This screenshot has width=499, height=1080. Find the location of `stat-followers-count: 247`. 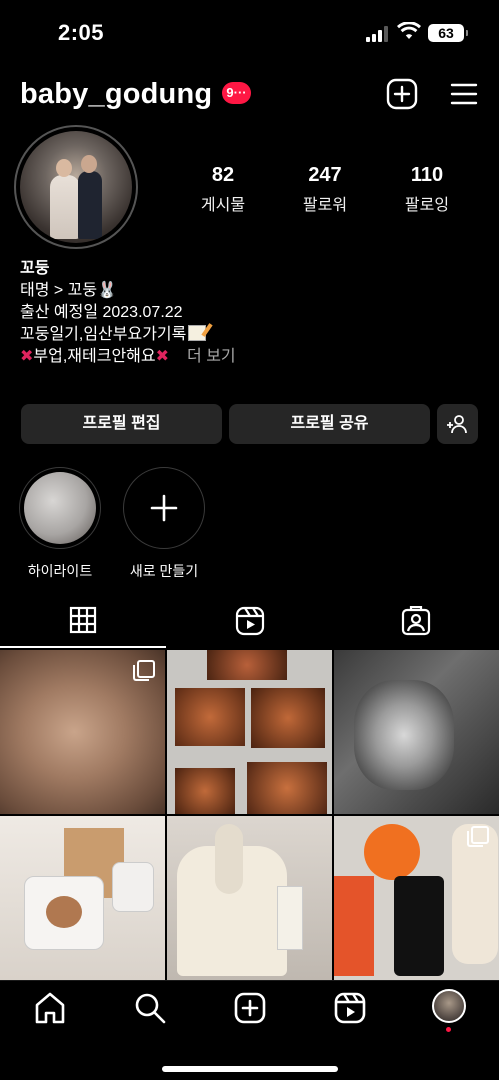

stat-followers-count: 247 is located at coordinates (325, 175).